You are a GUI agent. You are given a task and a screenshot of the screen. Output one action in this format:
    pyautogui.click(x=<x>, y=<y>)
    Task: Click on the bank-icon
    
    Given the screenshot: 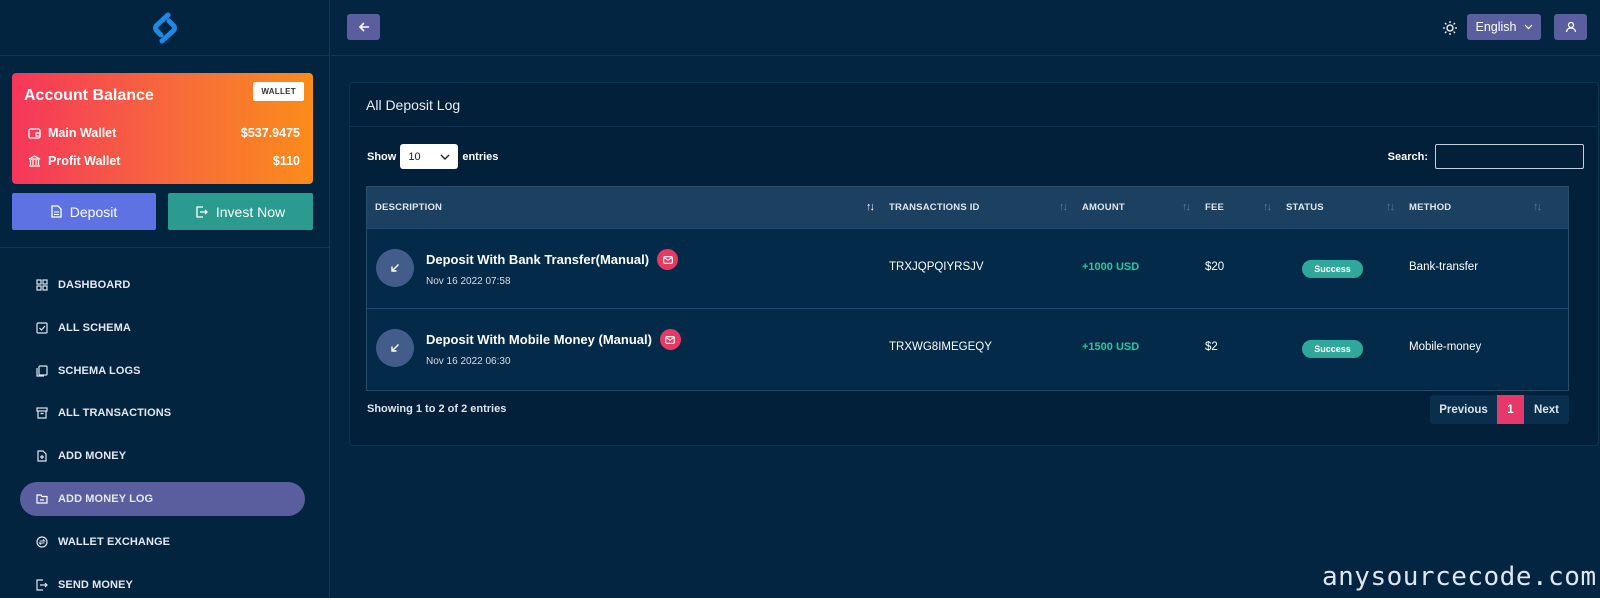 What is the action you would take?
    pyautogui.click(x=34, y=161)
    